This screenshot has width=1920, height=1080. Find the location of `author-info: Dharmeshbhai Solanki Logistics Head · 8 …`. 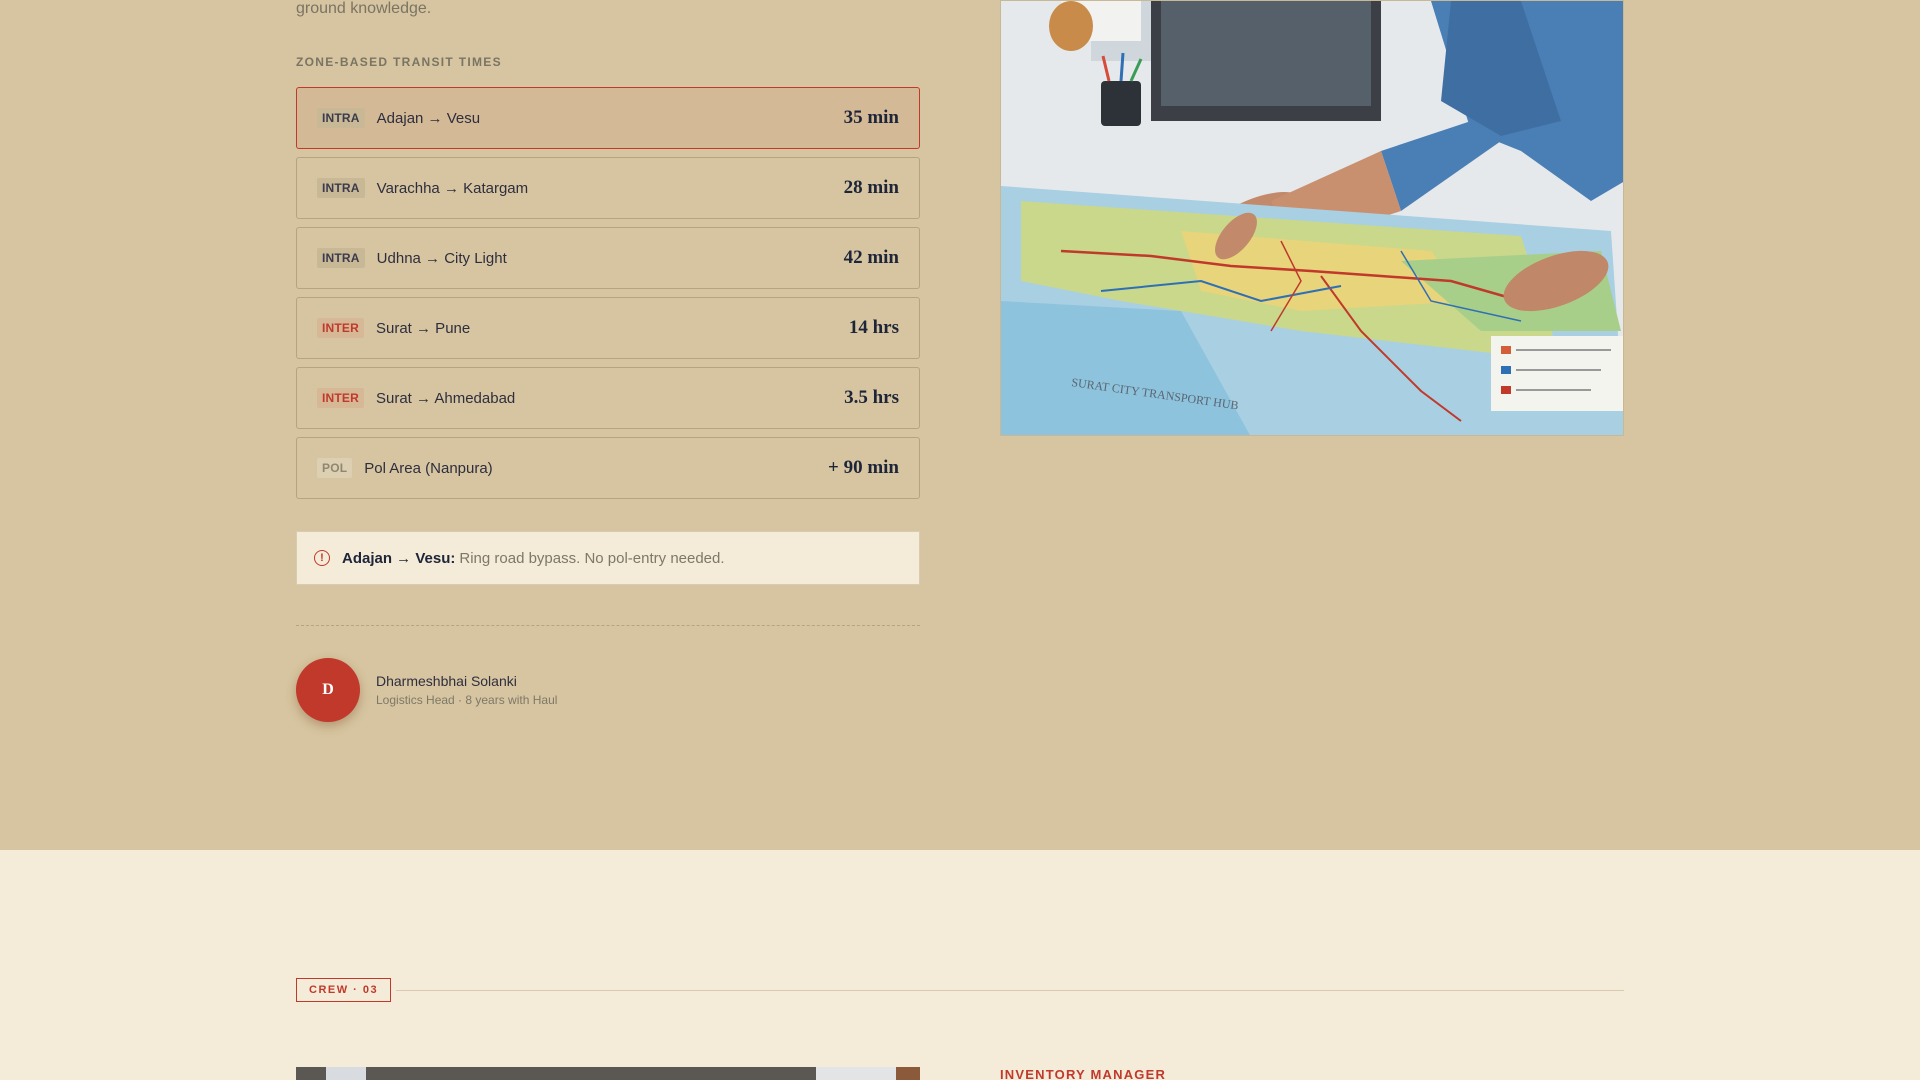

author-info: Dharmeshbhai Solanki Logistics Head · 8 … is located at coordinates (466, 690).